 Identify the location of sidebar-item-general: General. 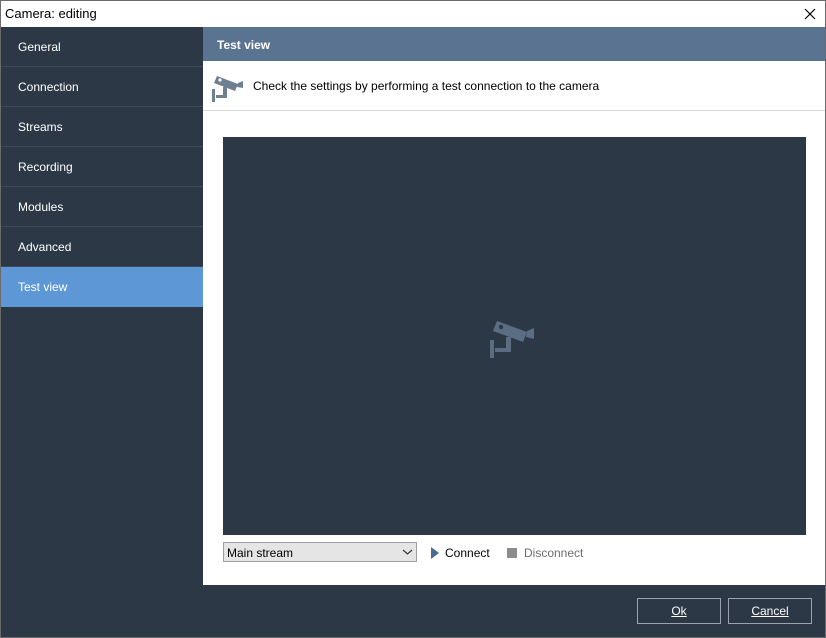
(102, 47).